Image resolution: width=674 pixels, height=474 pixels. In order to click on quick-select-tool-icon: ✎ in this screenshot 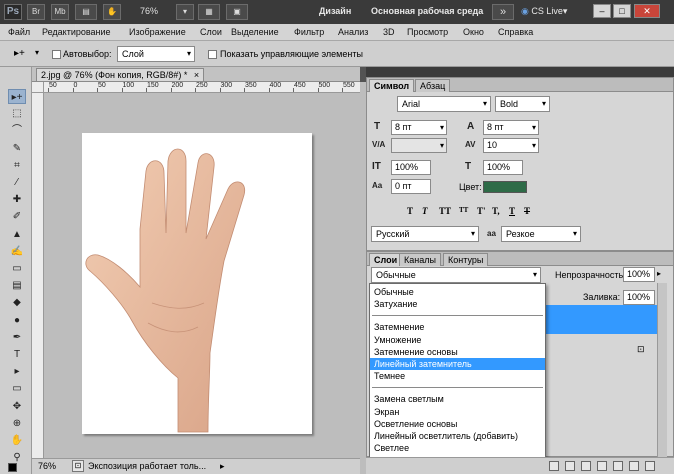, I will do `click(17, 148)`.